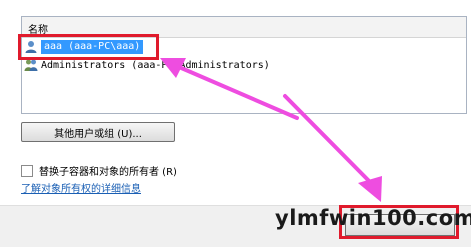 The height and width of the screenshot is (247, 471). Describe the element at coordinates (373, 218) in the screenshot. I see `watermark-text: ylmfwin100.com` at that location.